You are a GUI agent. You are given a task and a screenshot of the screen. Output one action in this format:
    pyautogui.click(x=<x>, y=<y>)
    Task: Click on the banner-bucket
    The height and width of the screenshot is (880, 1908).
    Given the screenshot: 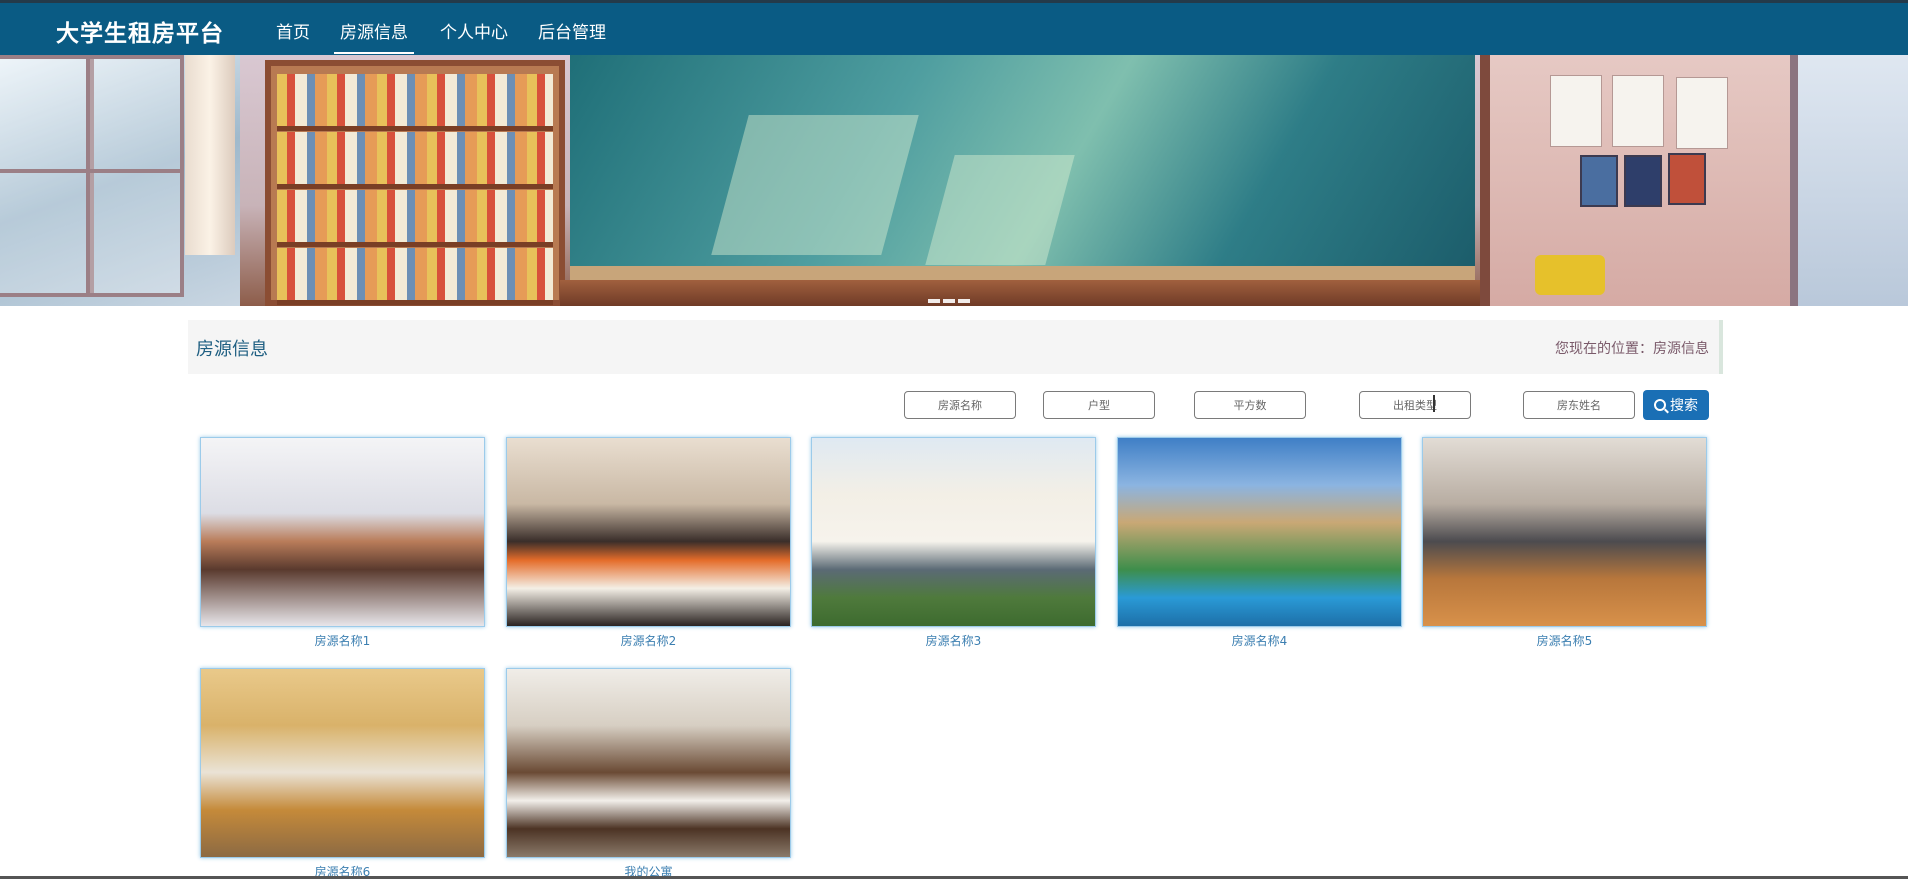 What is the action you would take?
    pyautogui.click(x=1570, y=275)
    